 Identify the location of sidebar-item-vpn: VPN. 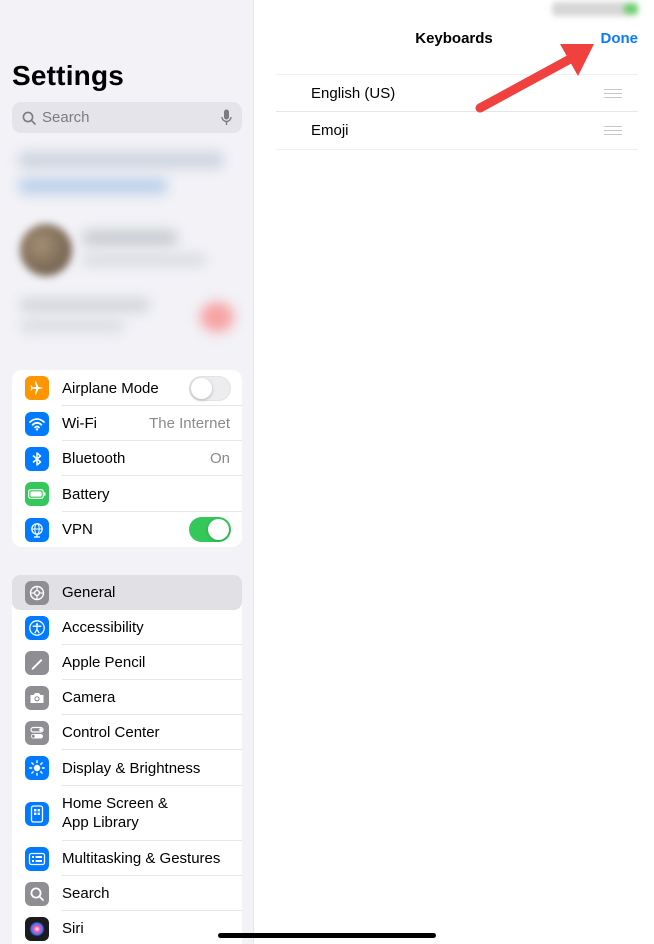
(127, 529).